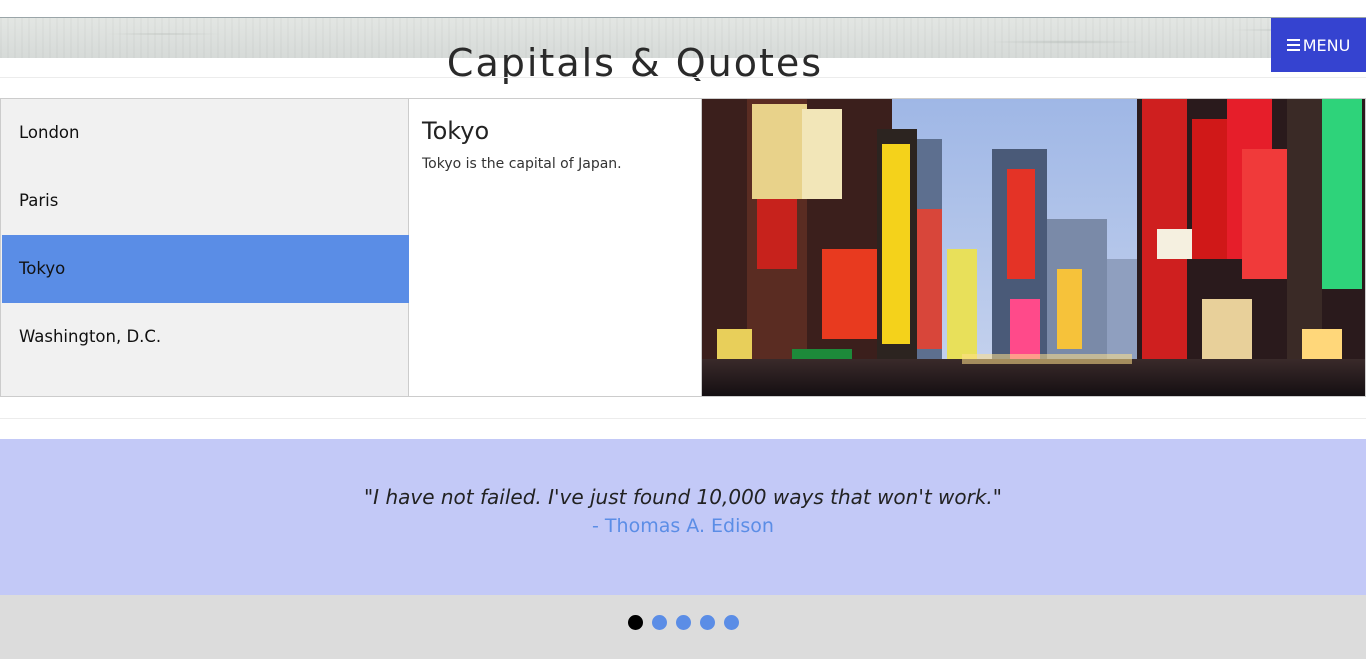 The image size is (1366, 659). I want to click on city-item-paris: Paris, so click(206, 201).